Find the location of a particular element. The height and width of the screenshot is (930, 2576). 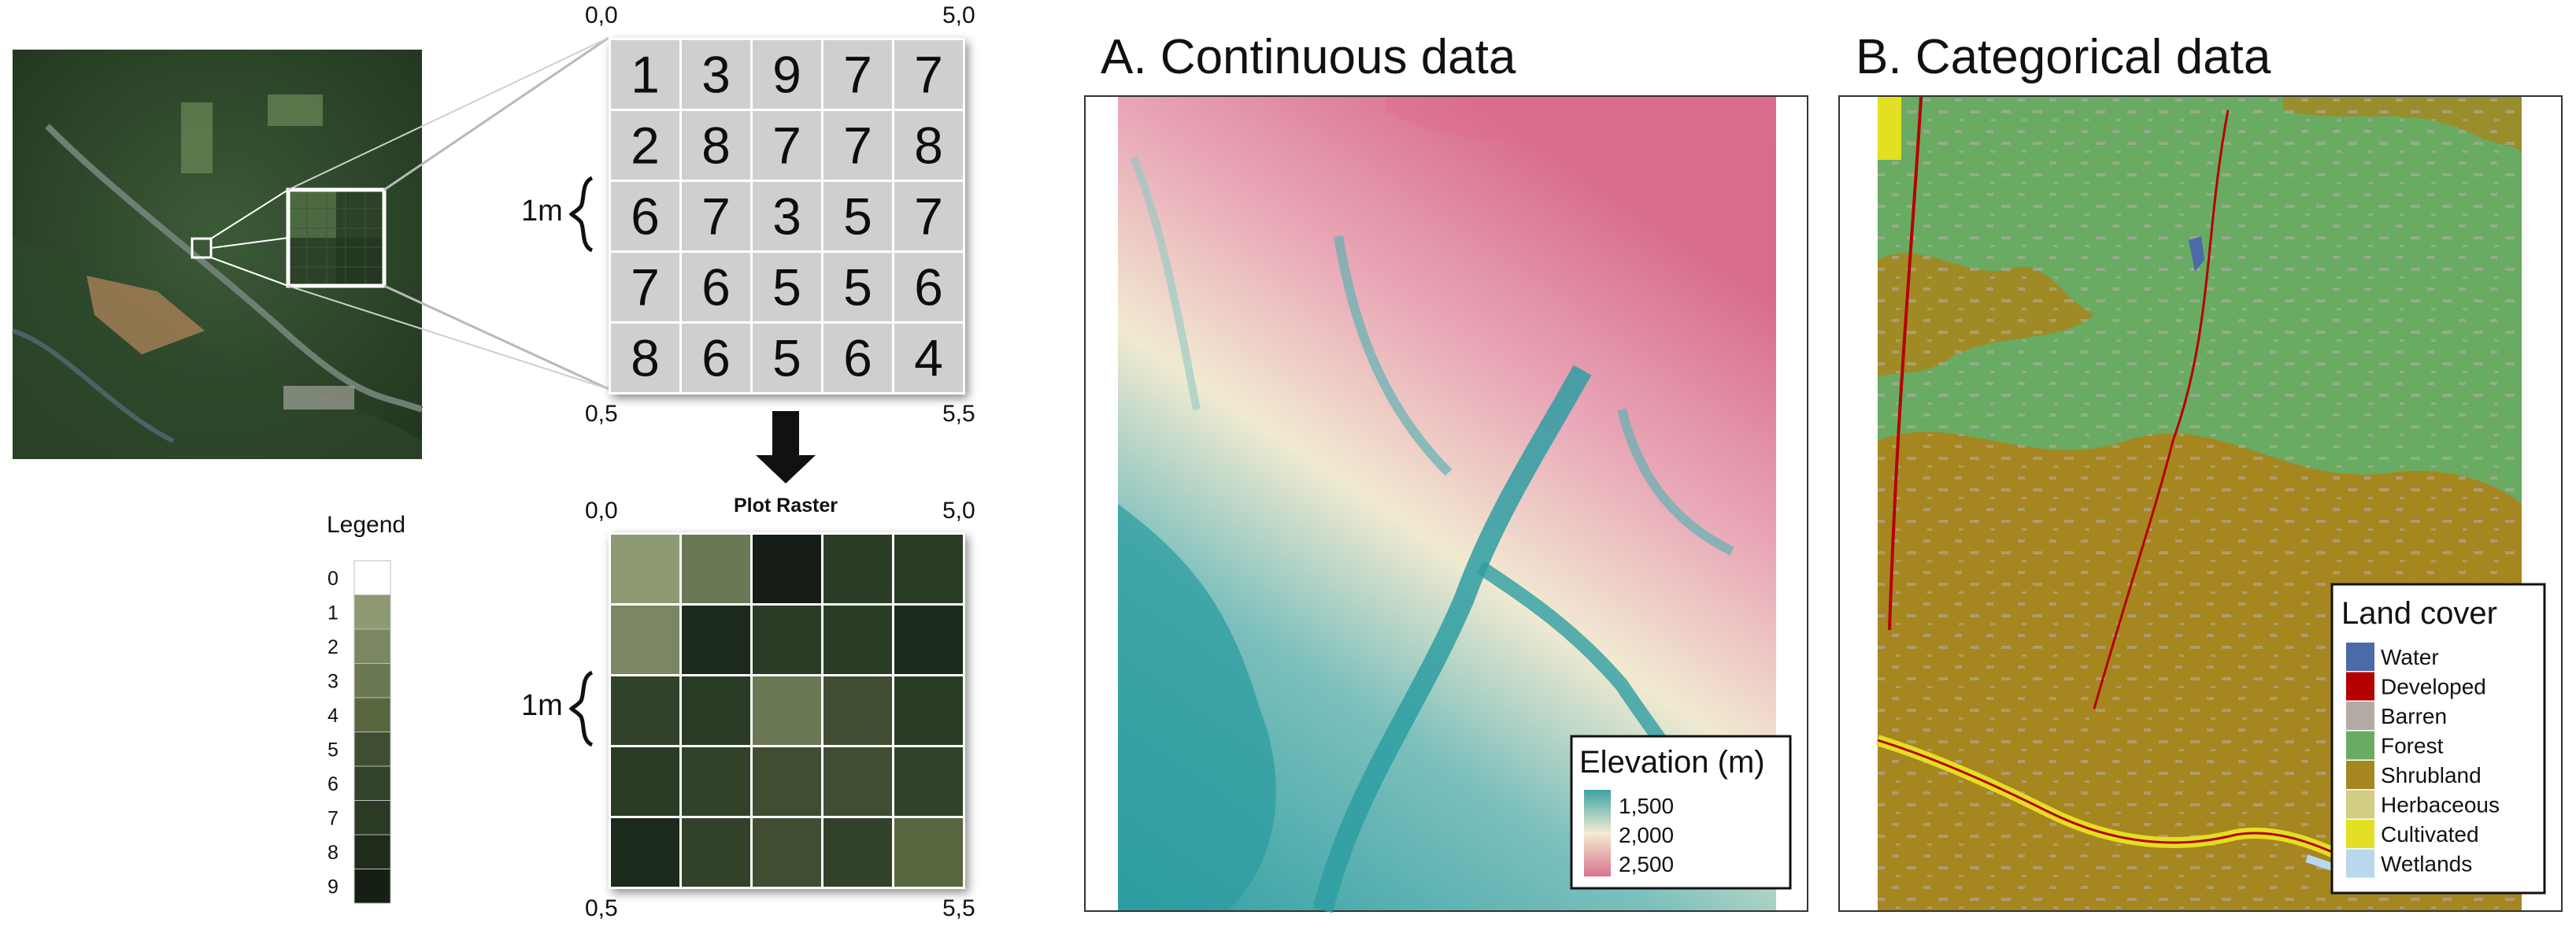

elevation-legend-label: 2,500 is located at coordinates (1646, 864).